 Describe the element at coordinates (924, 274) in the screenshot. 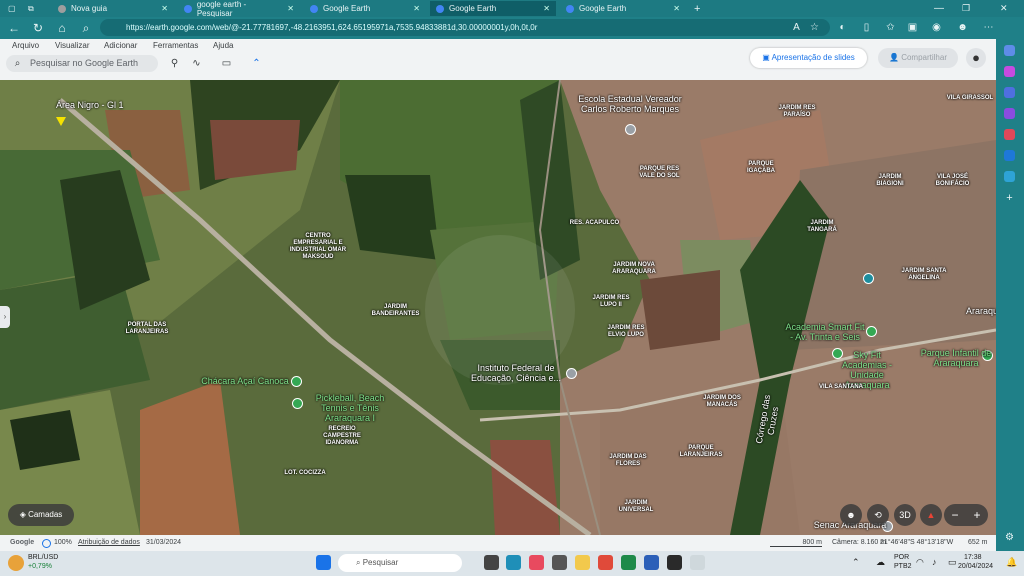

I see `label-jardim-santa-angelina: JARDIM SANTA ANGELINA` at that location.